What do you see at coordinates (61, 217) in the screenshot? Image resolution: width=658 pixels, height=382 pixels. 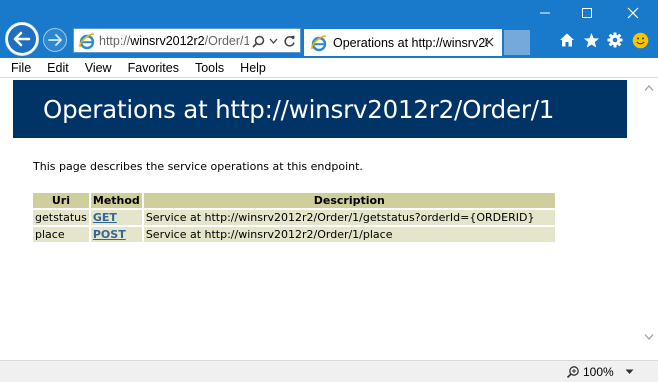 I see `cell-uri: getstatus` at bounding box center [61, 217].